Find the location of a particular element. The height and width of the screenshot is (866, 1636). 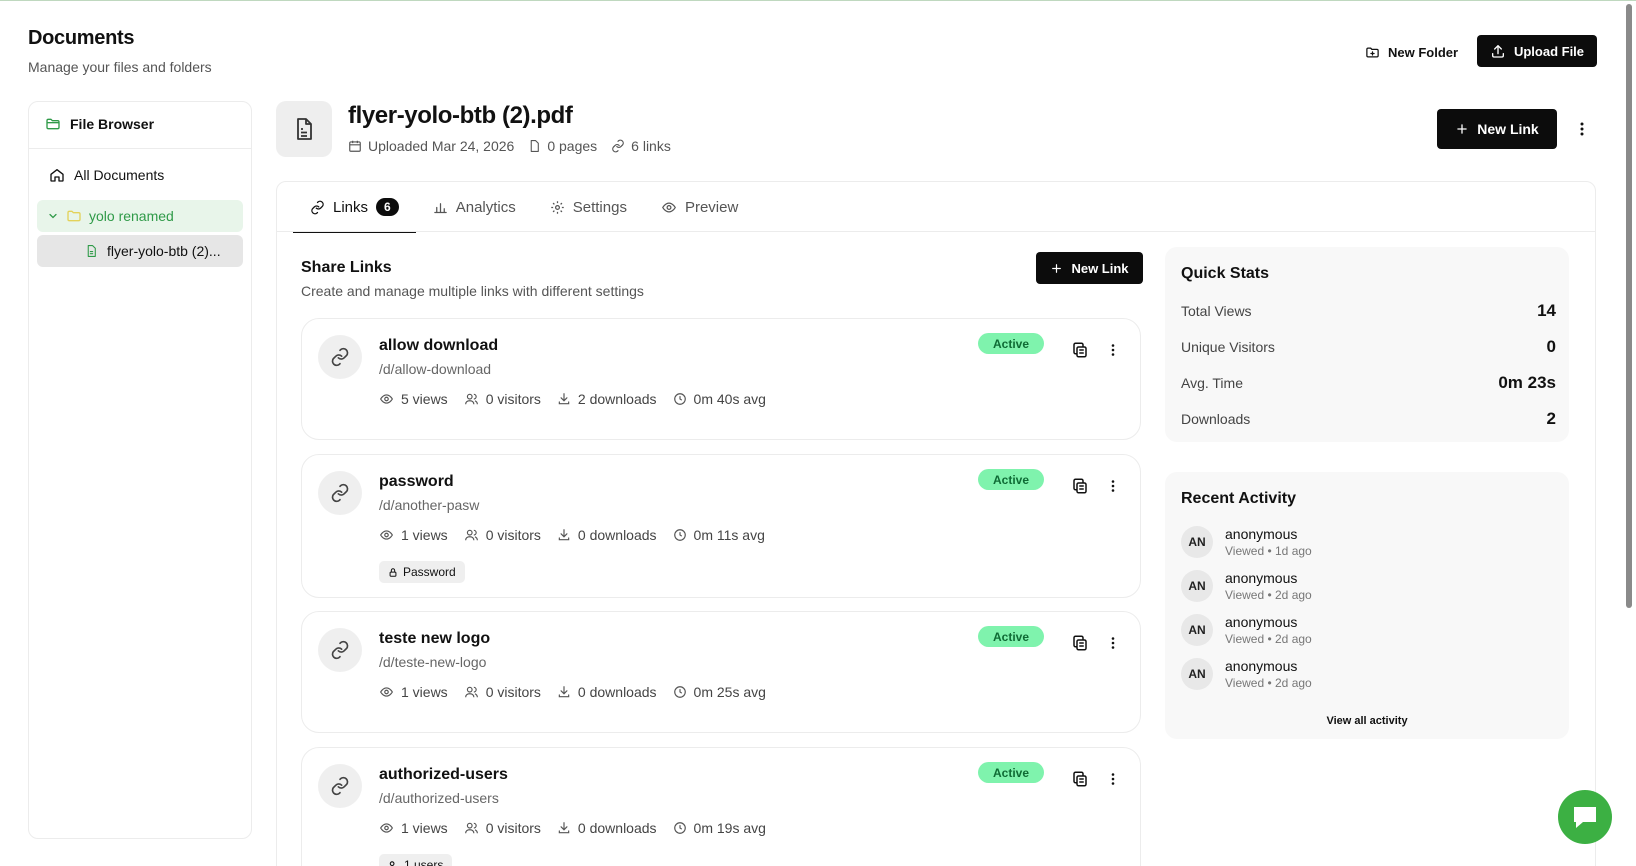

file-browser-header: File Browser is located at coordinates (99, 124).